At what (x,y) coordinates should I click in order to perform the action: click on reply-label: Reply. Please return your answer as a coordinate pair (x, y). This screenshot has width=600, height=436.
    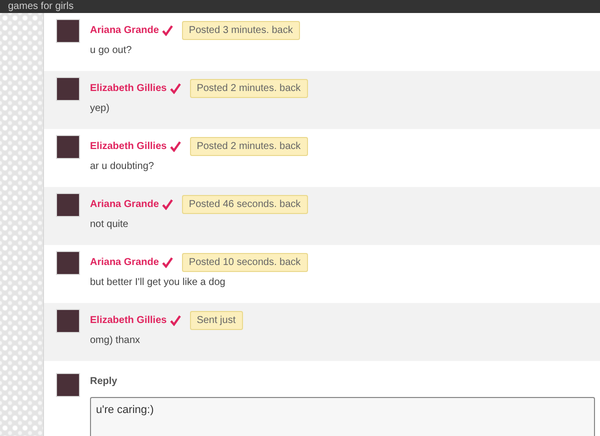
    Looking at the image, I should click on (104, 381).